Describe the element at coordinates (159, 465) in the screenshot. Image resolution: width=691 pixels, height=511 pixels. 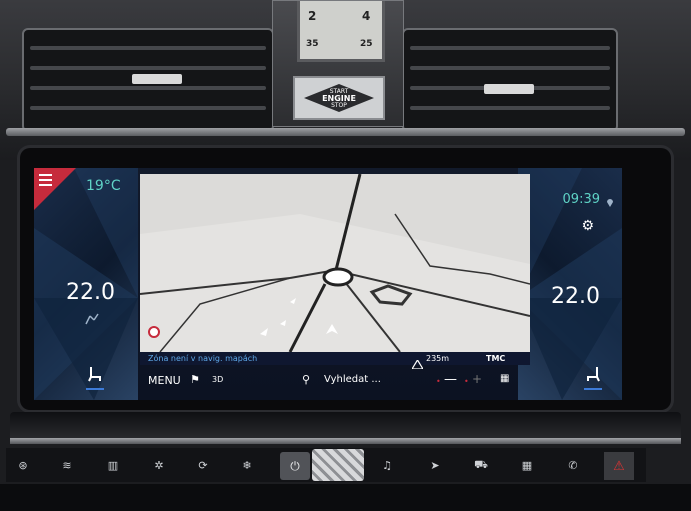
I see `fan-button: ✲` at that location.